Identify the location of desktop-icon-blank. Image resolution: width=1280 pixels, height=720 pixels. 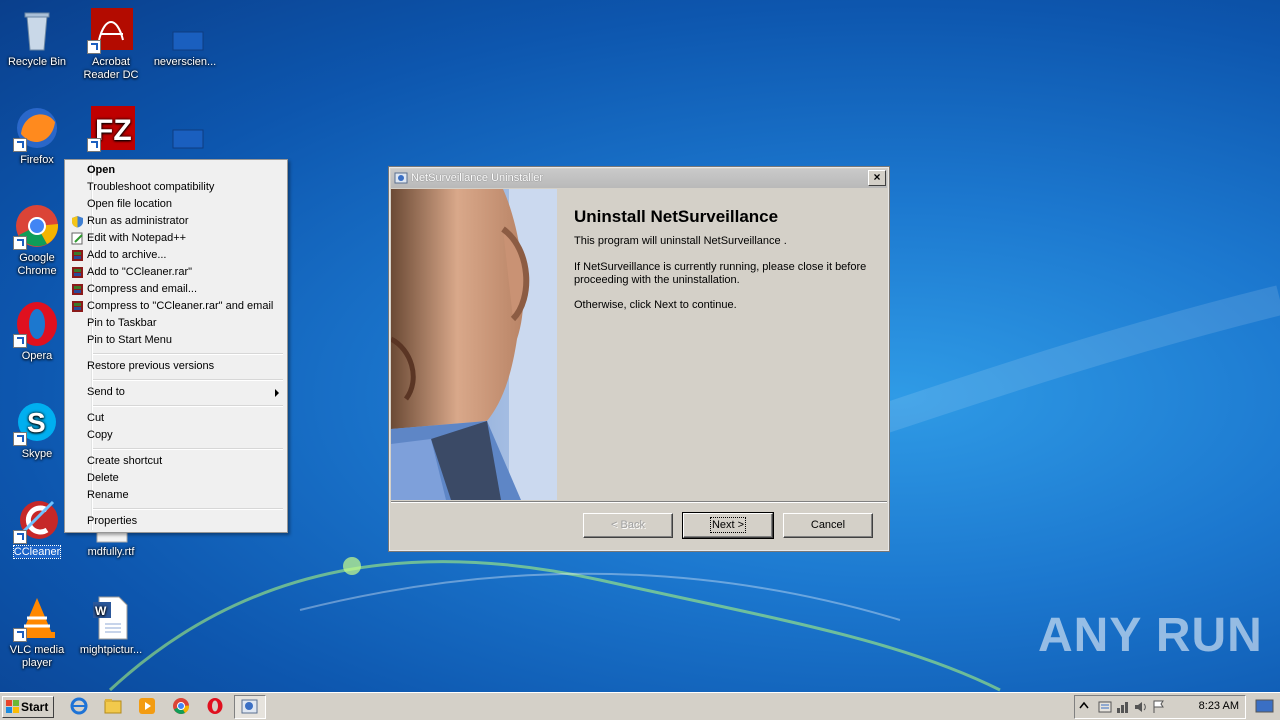
(185, 129).